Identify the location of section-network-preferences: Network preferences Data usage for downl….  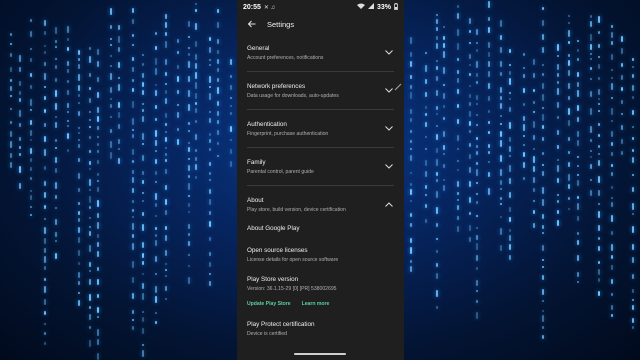
(320, 91).